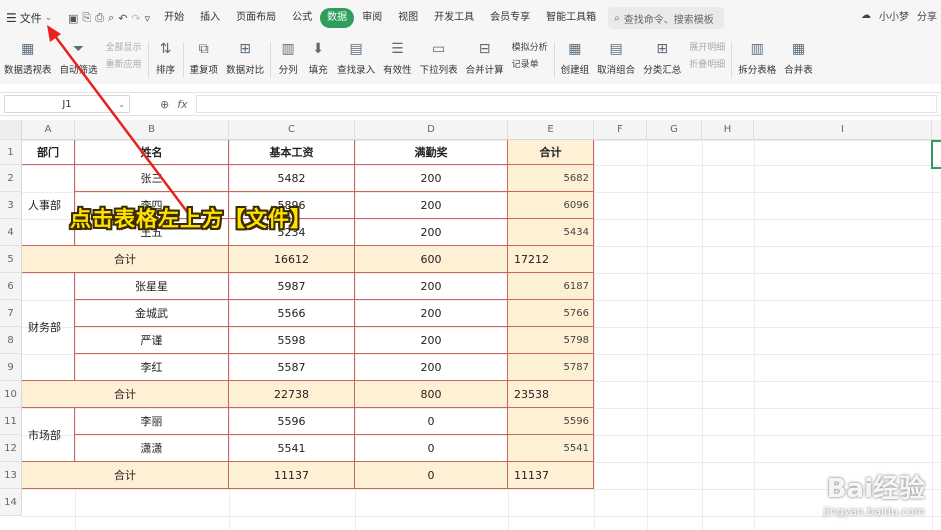  Describe the element at coordinates (551, 205) in the screenshot. I see `total-cell: 6096` at that location.